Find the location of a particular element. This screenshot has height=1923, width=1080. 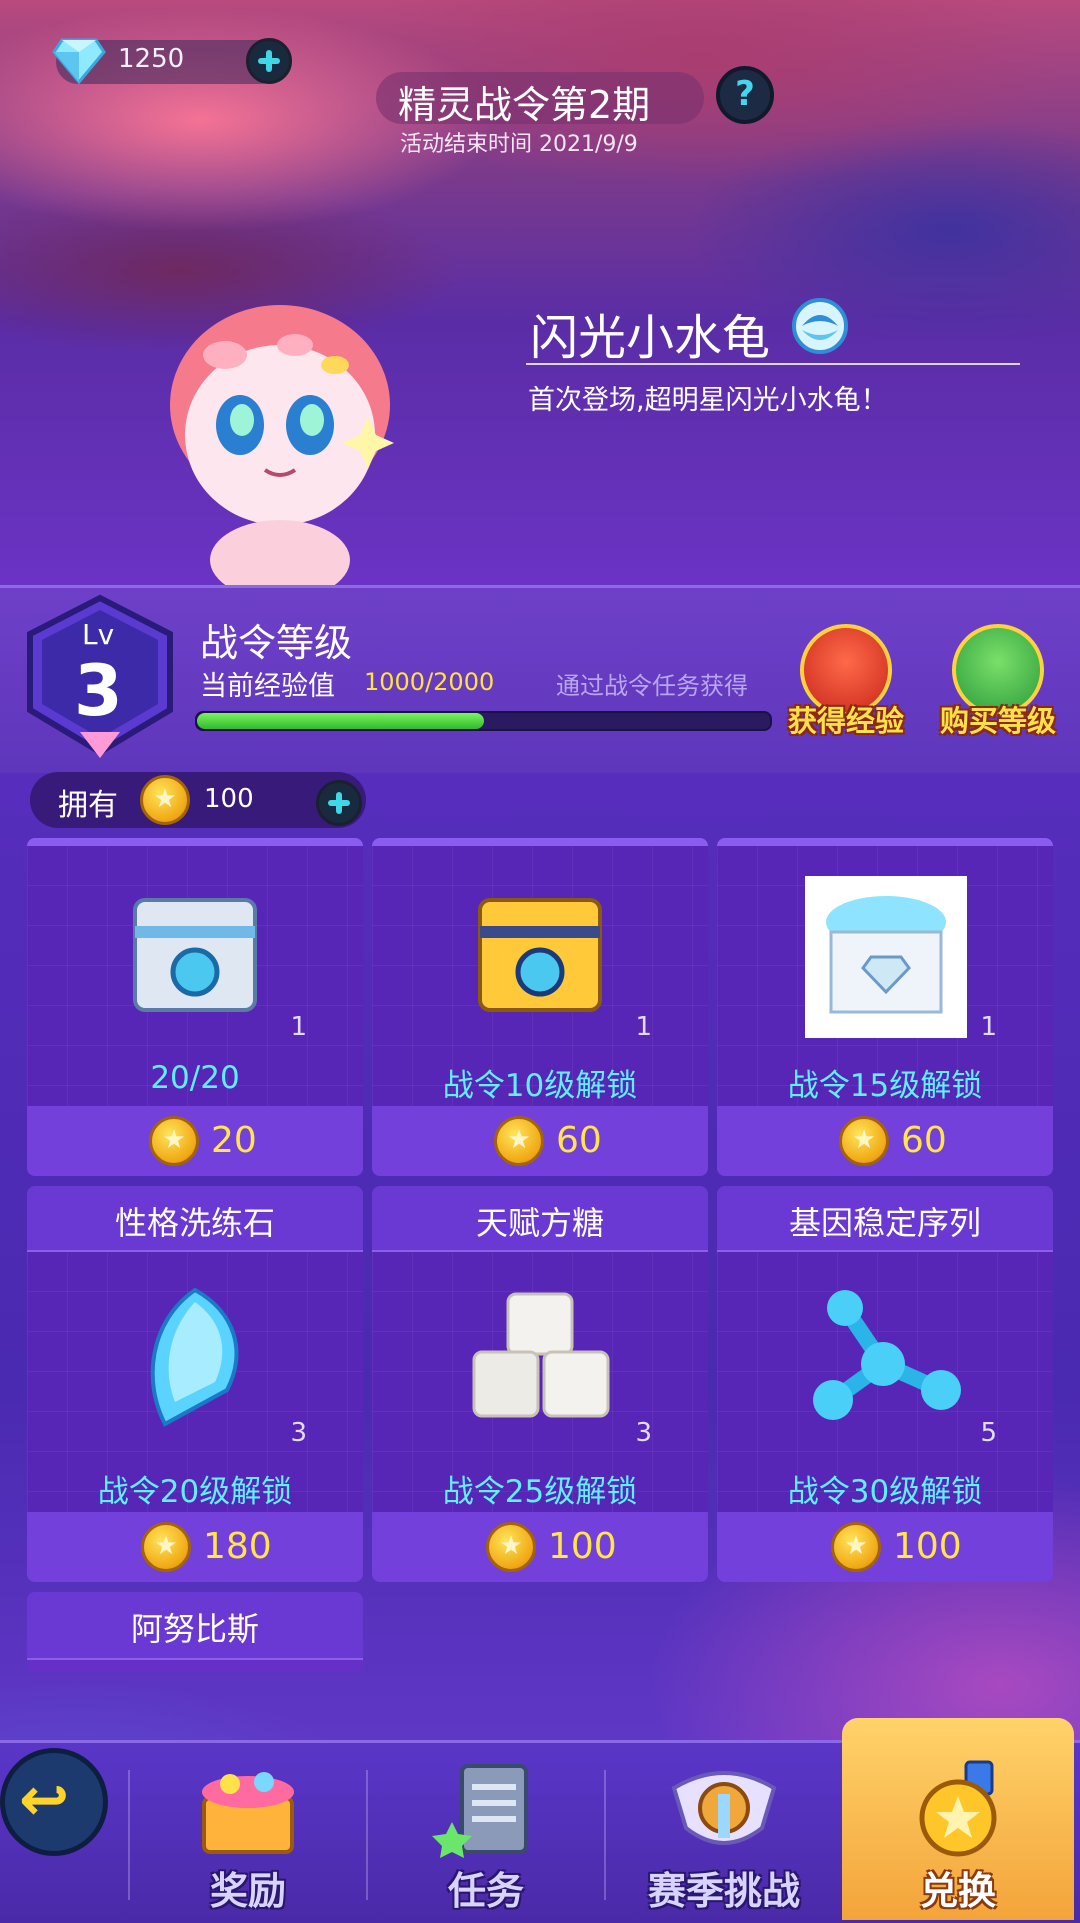

level-title: 战令等级 is located at coordinates (276, 643).